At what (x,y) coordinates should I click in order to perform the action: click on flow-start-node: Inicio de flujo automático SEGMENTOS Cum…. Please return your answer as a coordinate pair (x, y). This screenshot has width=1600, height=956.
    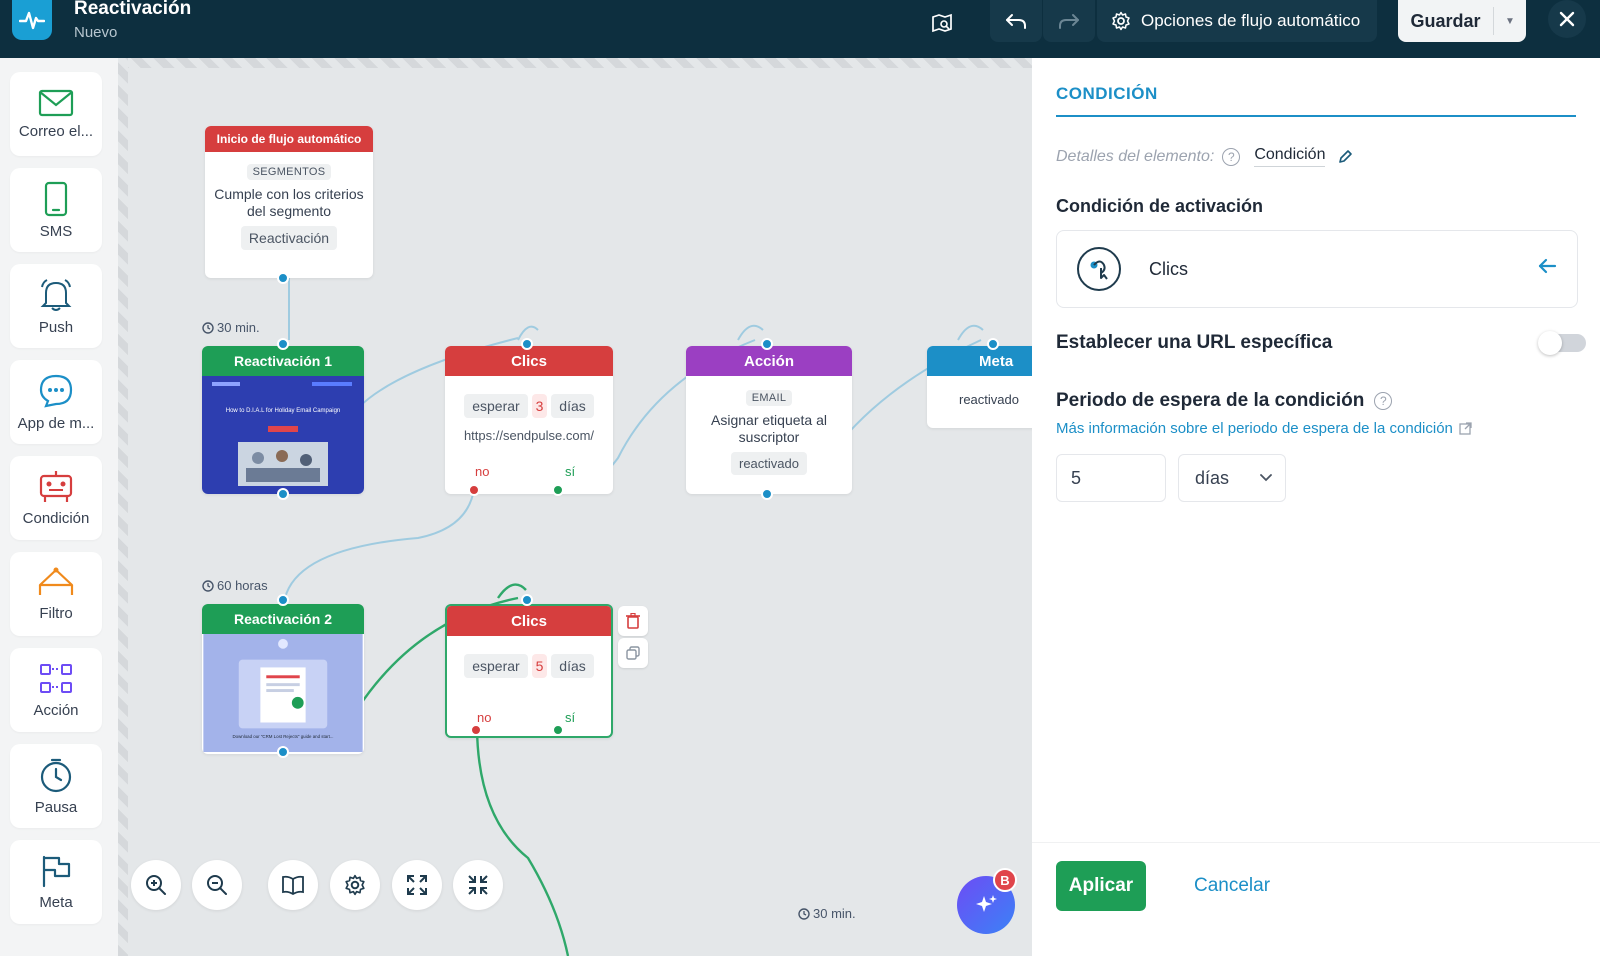
    Looking at the image, I should click on (289, 202).